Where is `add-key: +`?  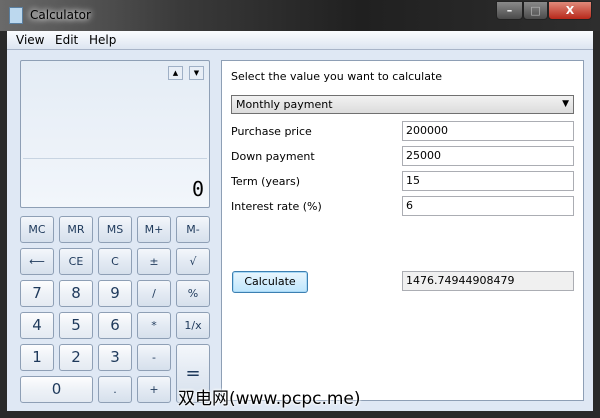 add-key: + is located at coordinates (154, 389).